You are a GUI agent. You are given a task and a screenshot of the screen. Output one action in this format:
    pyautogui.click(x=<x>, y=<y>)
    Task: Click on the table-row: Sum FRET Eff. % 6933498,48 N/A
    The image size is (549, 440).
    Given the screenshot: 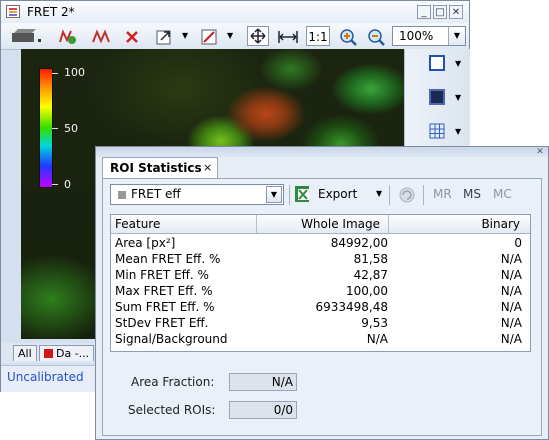 What is the action you would take?
    pyautogui.click(x=320, y=307)
    